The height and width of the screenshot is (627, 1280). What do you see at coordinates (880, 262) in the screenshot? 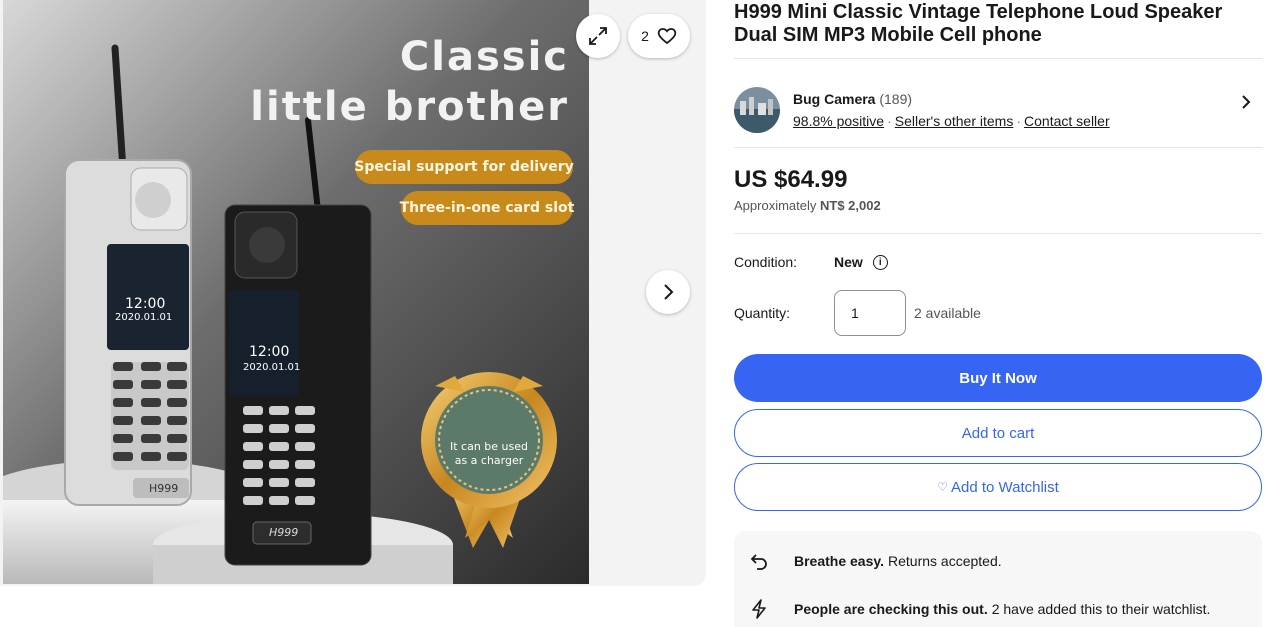
I see `info-icon: i` at bounding box center [880, 262].